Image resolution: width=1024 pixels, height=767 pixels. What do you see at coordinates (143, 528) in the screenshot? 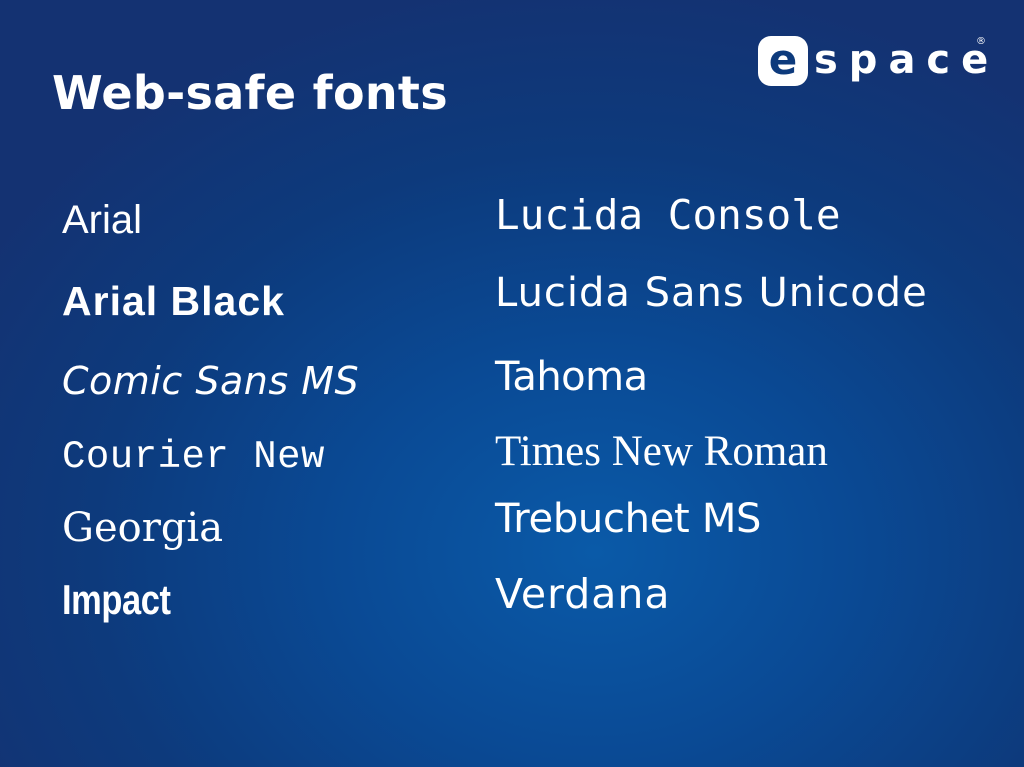
I see `font-sample-georgia: Georgia` at bounding box center [143, 528].